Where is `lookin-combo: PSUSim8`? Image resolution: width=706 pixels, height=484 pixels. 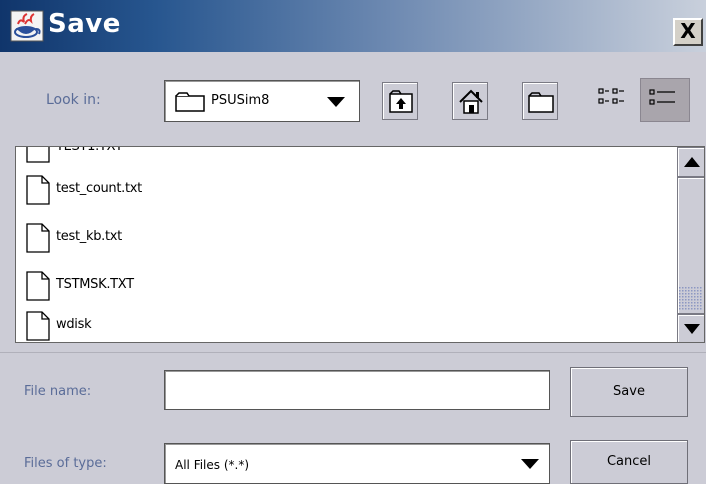
lookin-combo: PSUSim8 is located at coordinates (262, 101).